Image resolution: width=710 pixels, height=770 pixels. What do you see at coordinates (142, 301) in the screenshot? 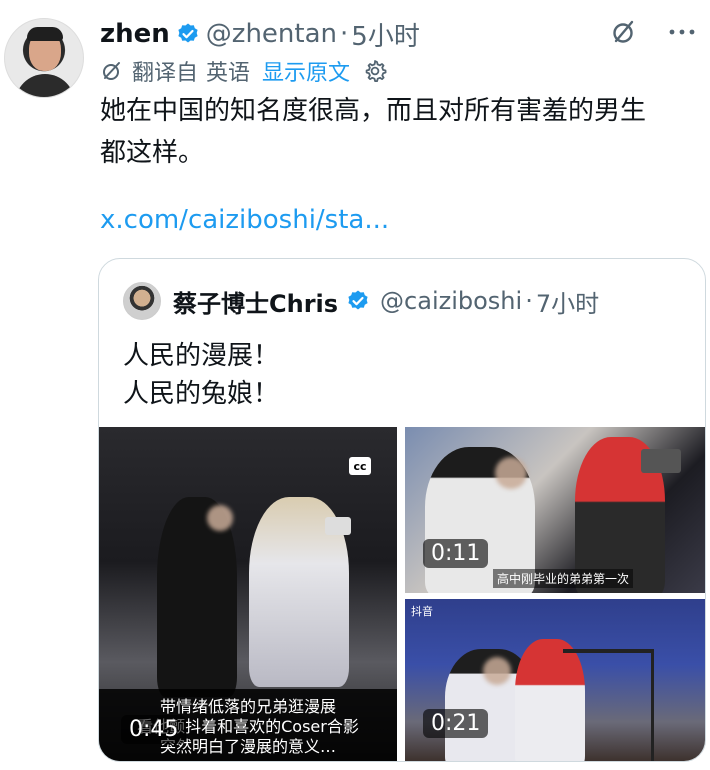
I see `quote-avatar` at bounding box center [142, 301].